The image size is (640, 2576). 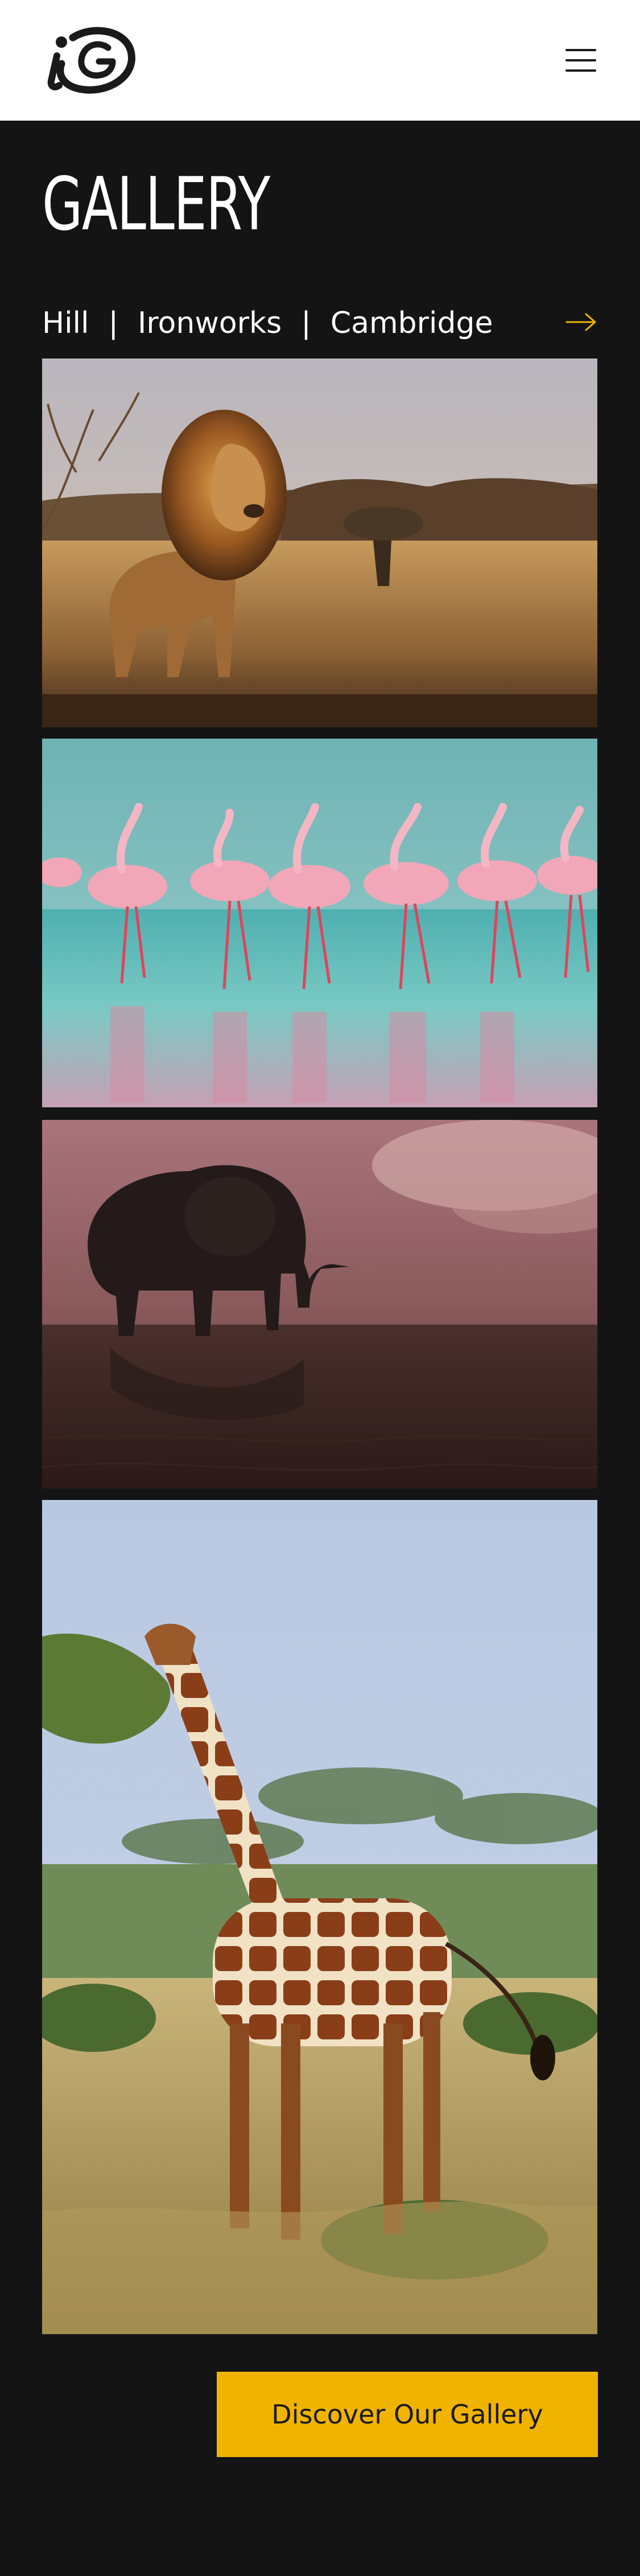 What do you see at coordinates (407, 2415) in the screenshot?
I see `discover-gallery-button: Discover Our Gallery` at bounding box center [407, 2415].